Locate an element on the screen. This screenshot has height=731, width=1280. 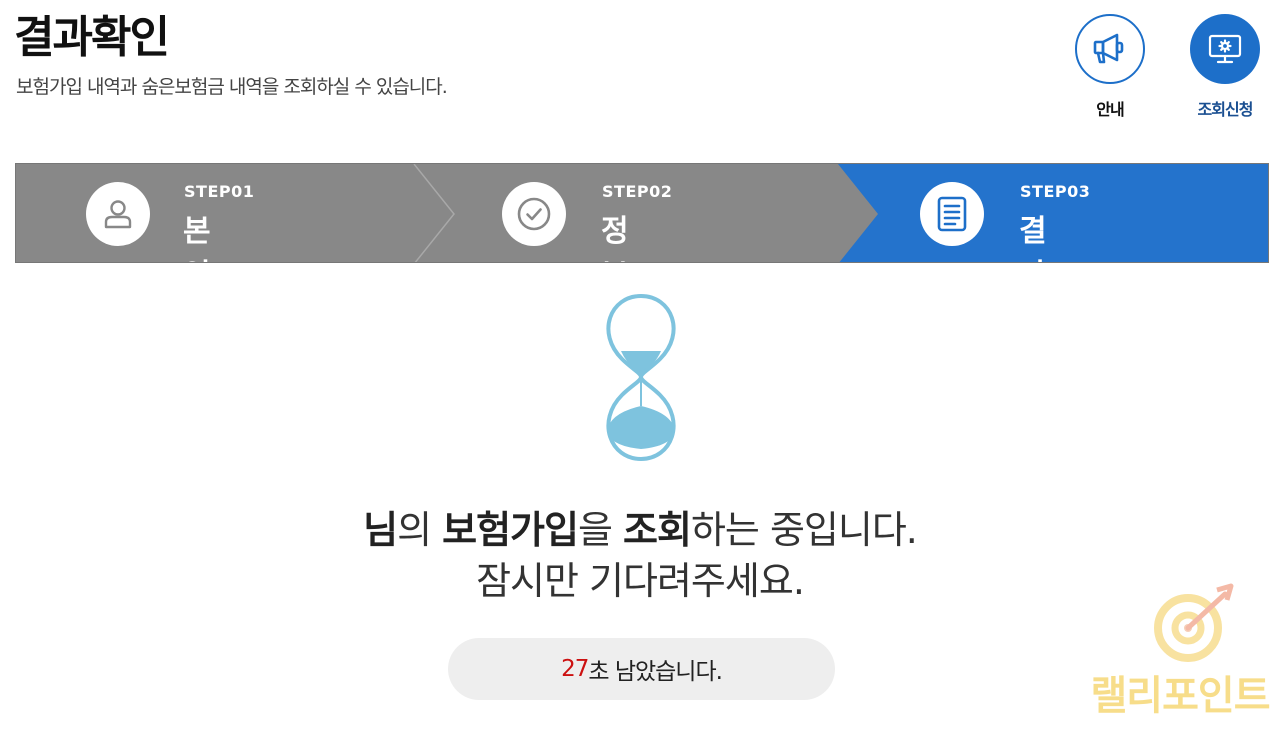
page-title: 결과확인 is located at coordinates (92, 37).